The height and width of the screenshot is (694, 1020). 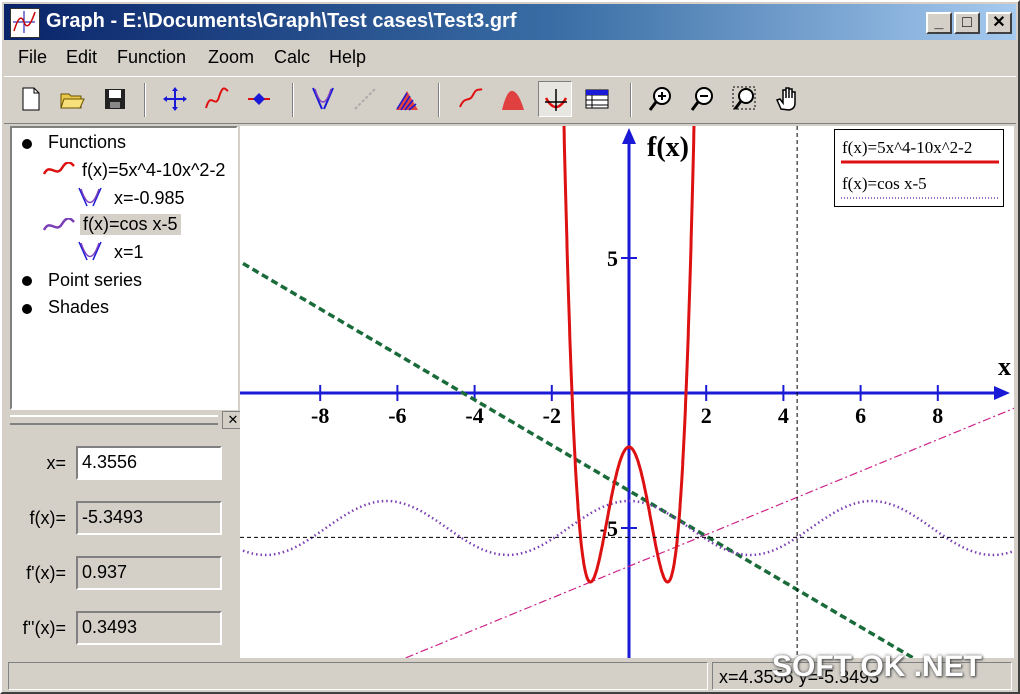 What do you see at coordinates (217, 99) in the screenshot?
I see `insert-function-icon` at bounding box center [217, 99].